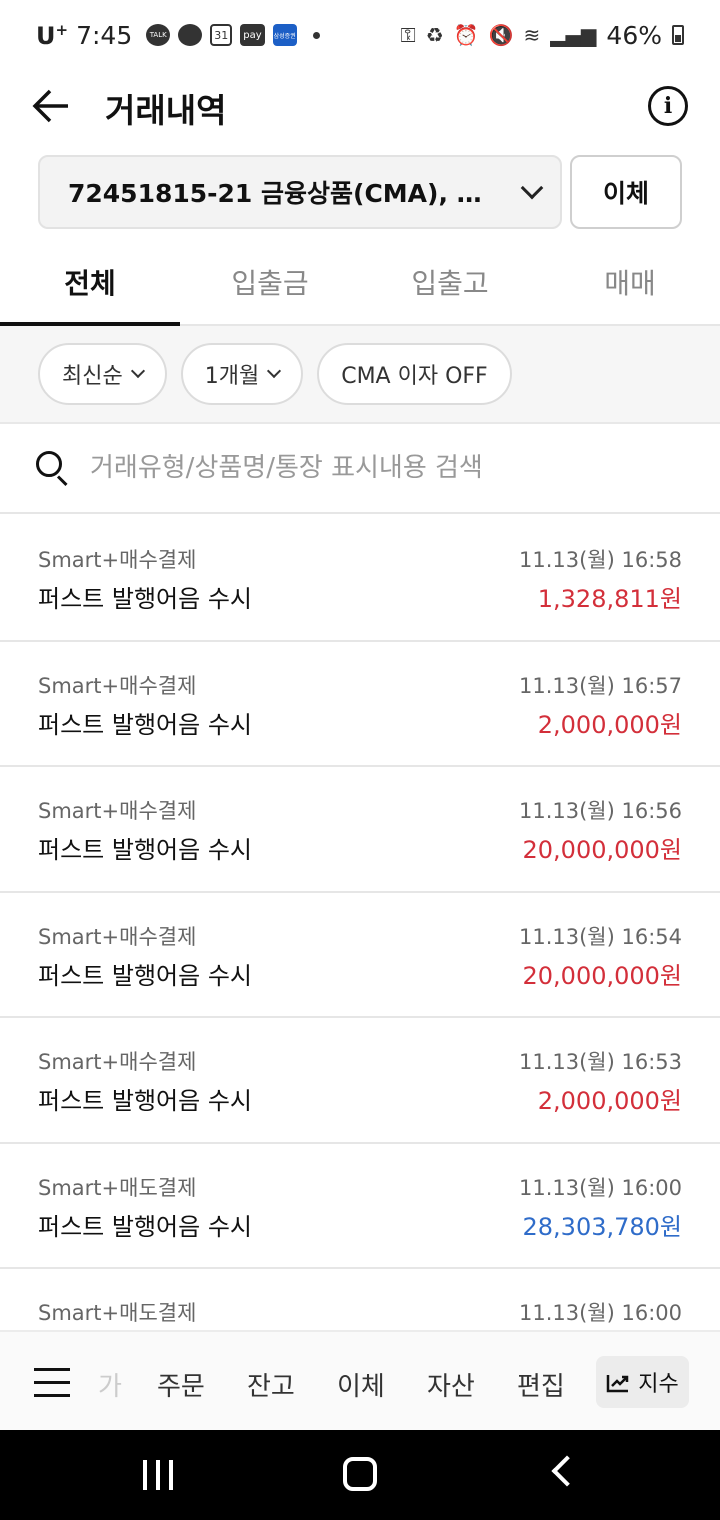  I want to click on mute-icon: 🔇, so click(501, 35).